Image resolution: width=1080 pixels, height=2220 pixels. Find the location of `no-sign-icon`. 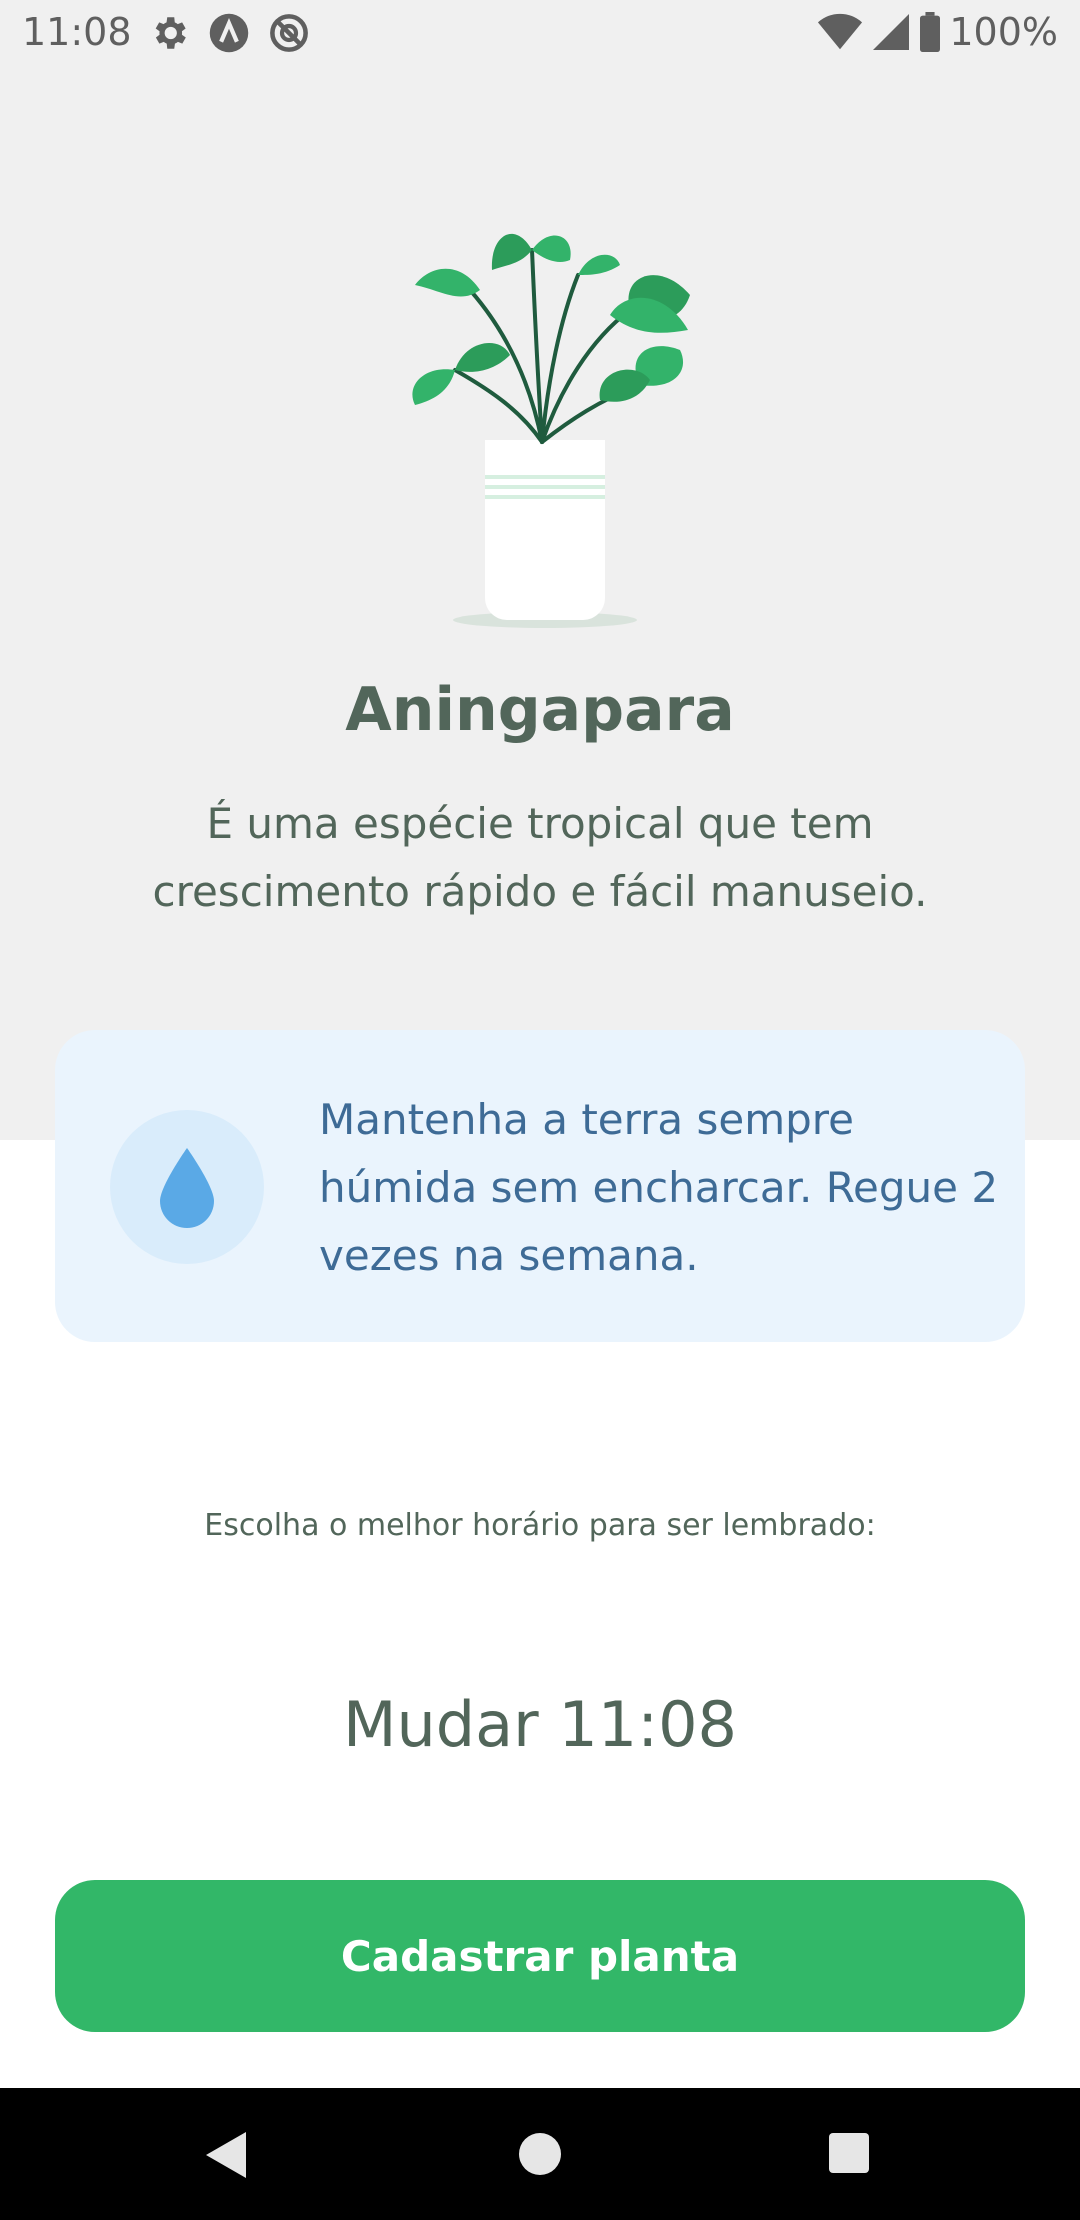

no-sign-icon is located at coordinates (289, 33).